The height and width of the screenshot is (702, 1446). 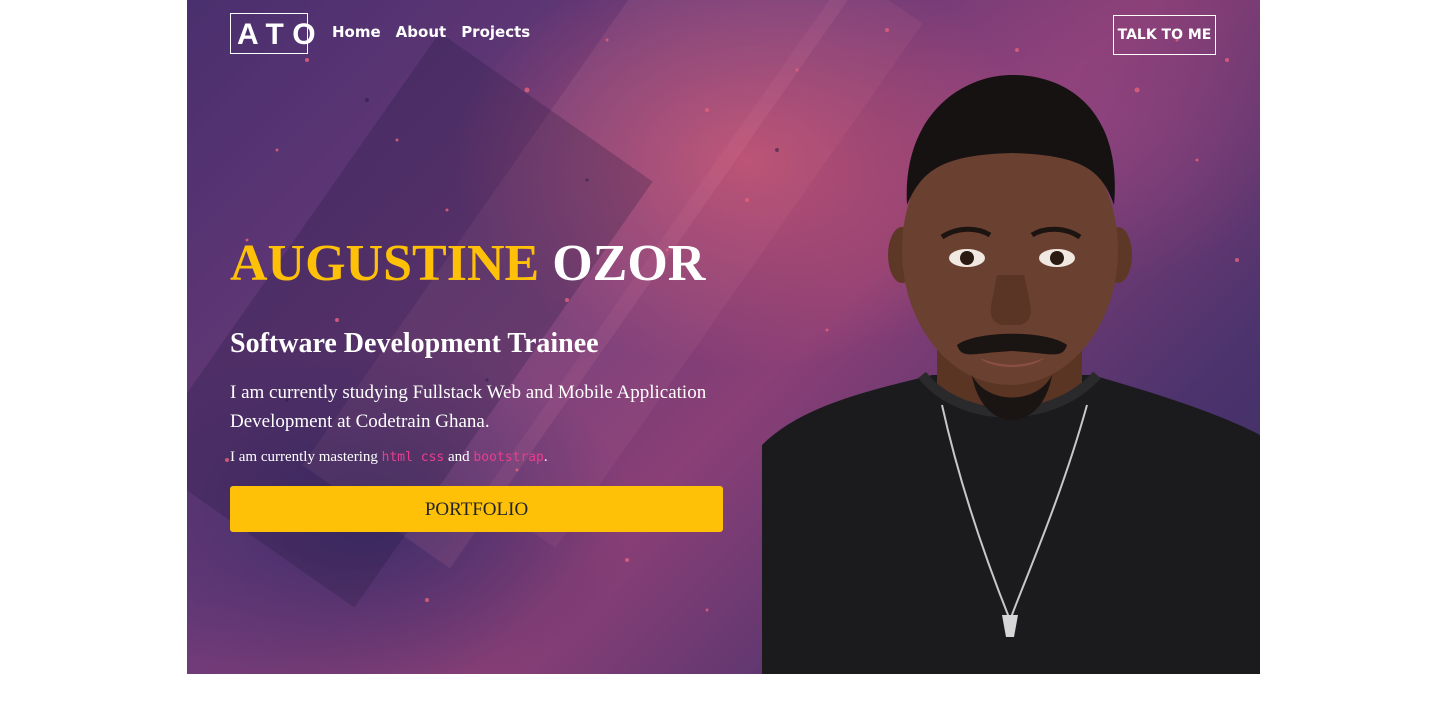 I want to click on skill-html-css: html css, so click(x=413, y=457).